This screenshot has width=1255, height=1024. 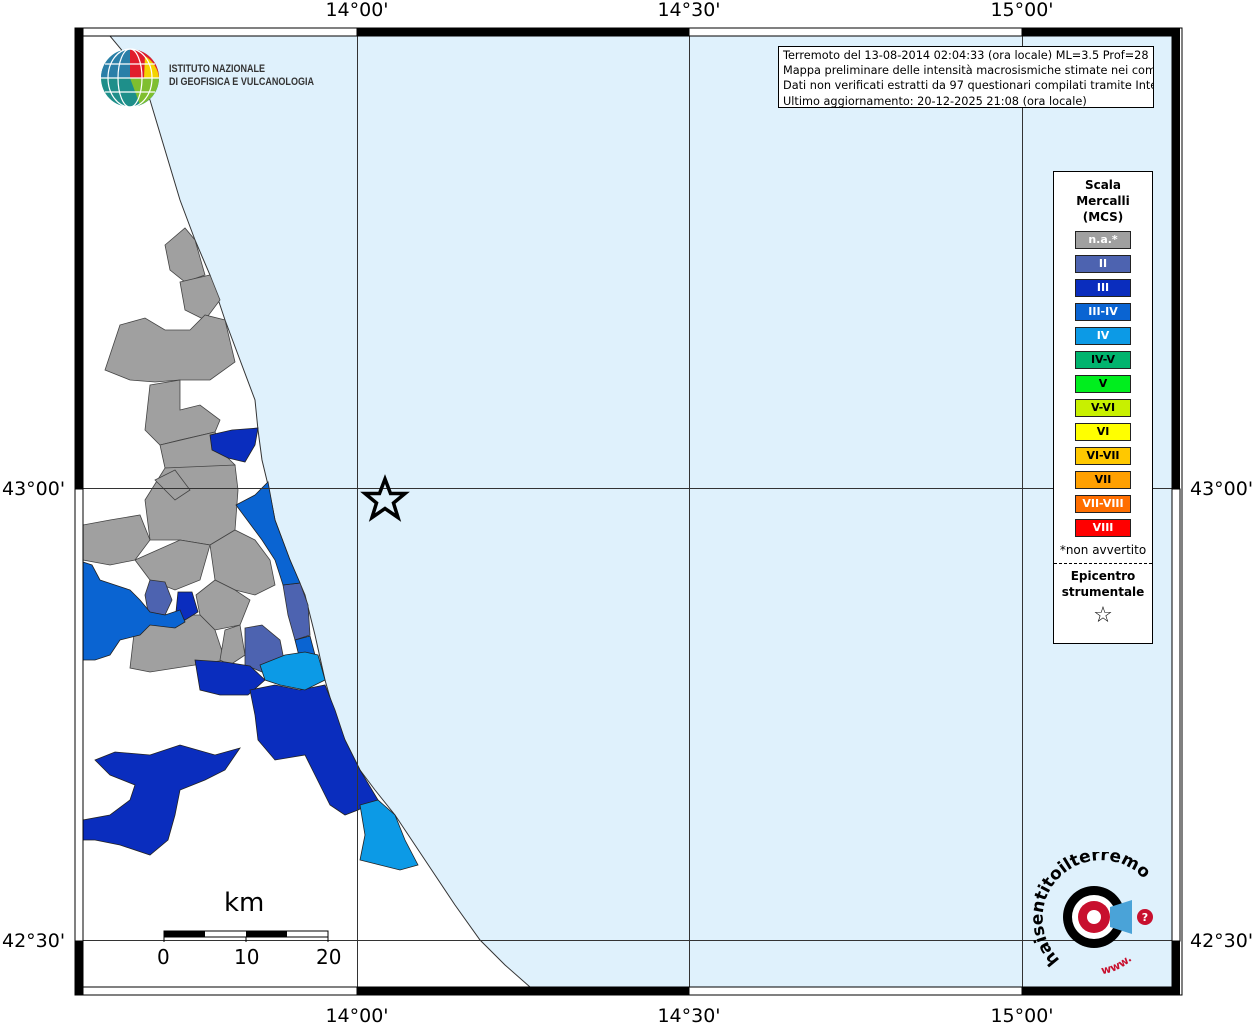 What do you see at coordinates (1221, 941) in the screenshot?
I see `lat-tick-right-2: 42°30'` at bounding box center [1221, 941].